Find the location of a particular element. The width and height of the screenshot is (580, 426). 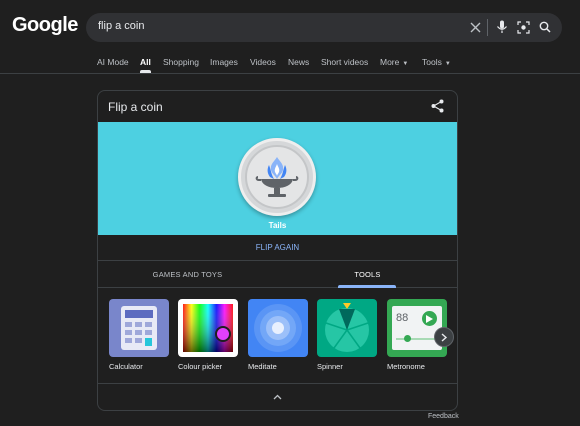

chevron-right-icon is located at coordinates (444, 337).